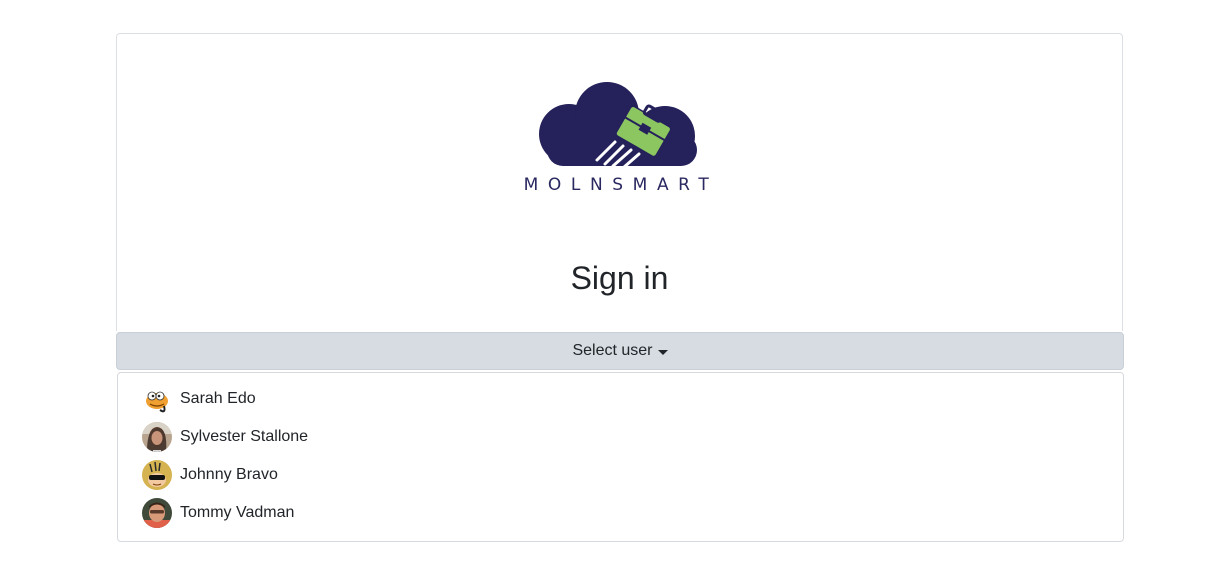 This screenshot has width=1217, height=572. Describe the element at coordinates (237, 512) in the screenshot. I see `user-name: Tommy Vadman` at that location.